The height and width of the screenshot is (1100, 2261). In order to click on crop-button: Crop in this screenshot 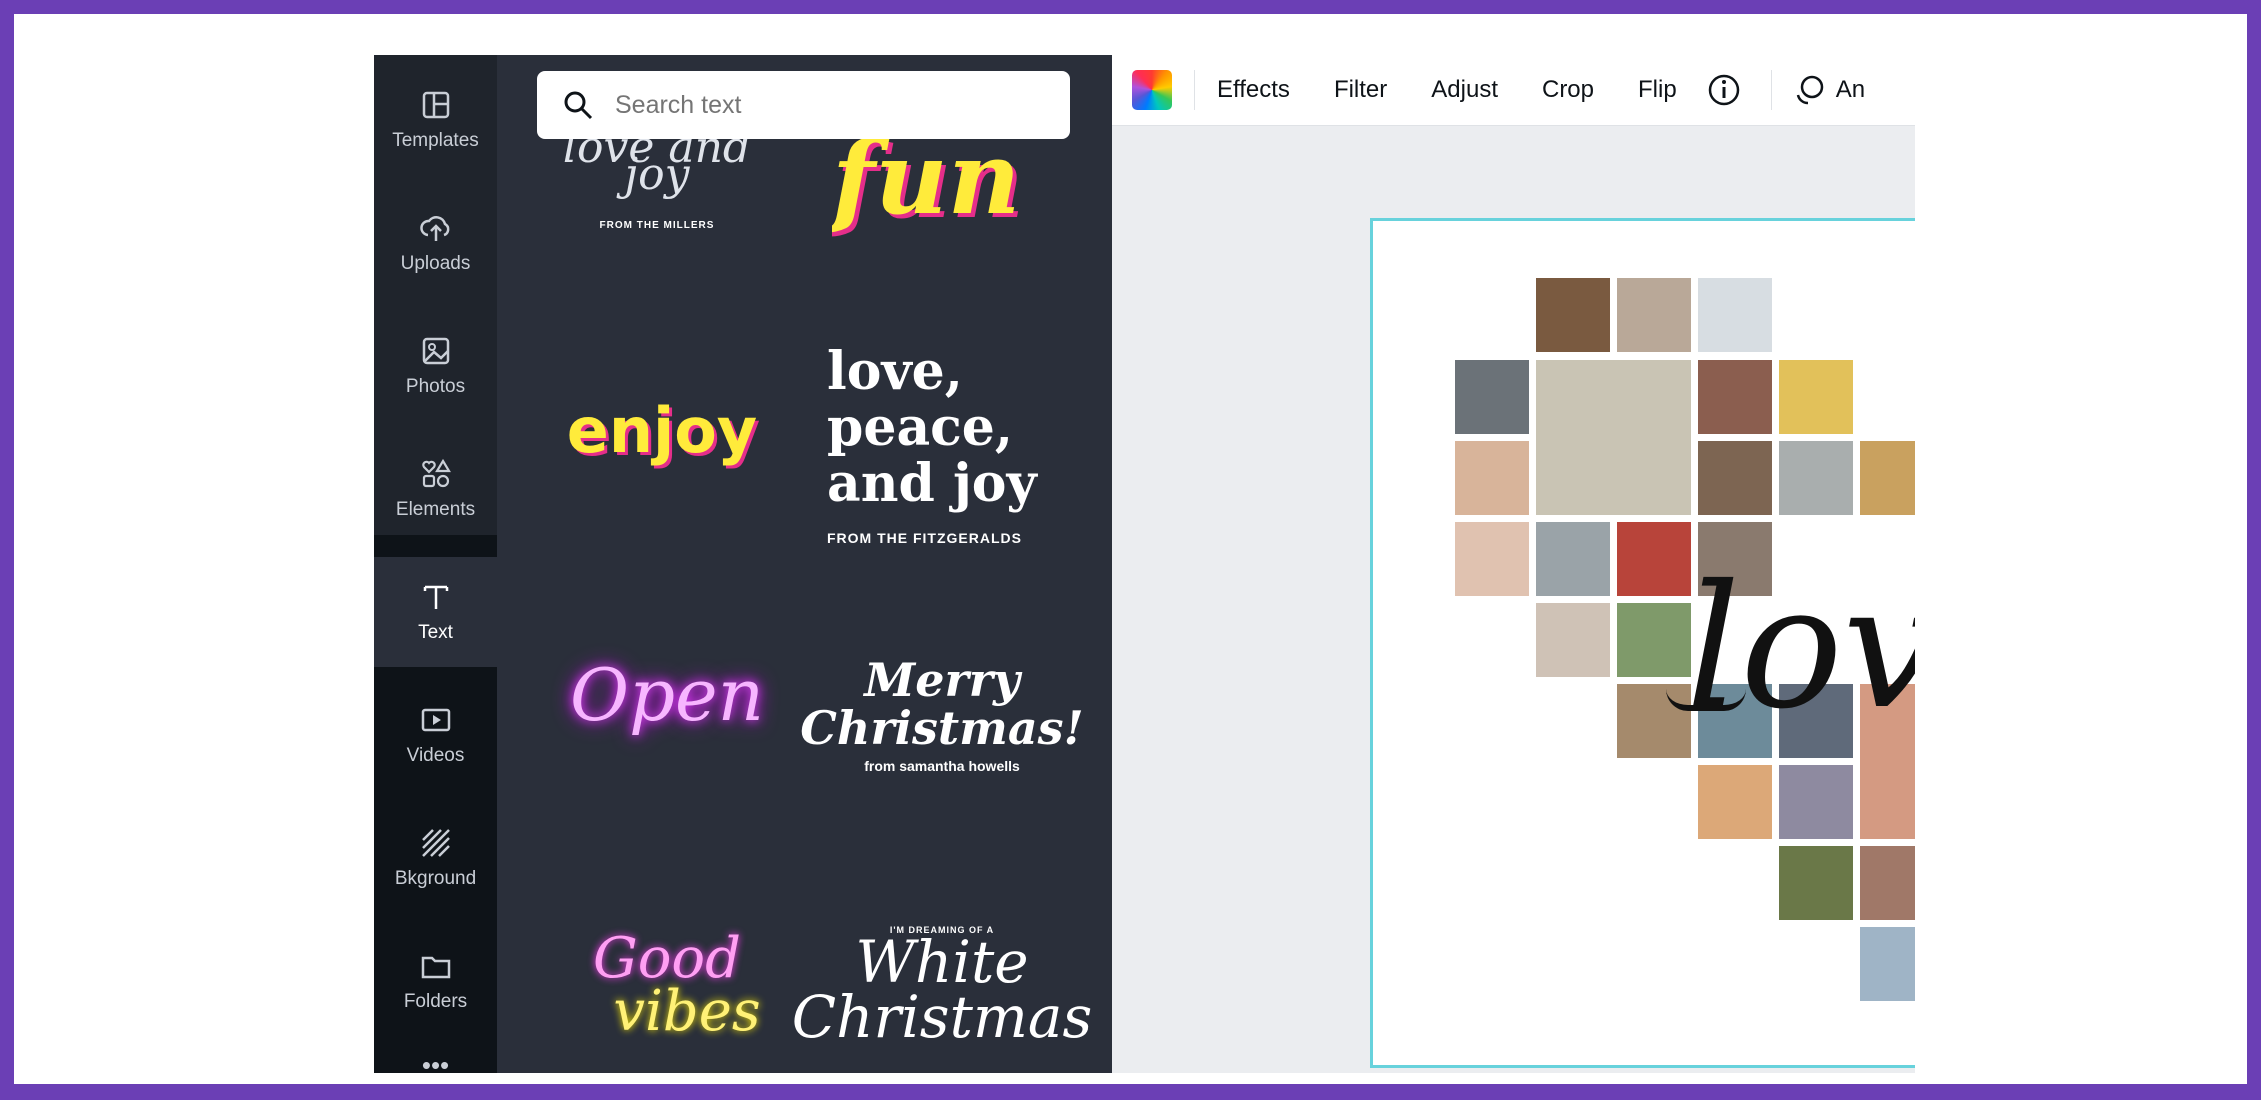, I will do `click(1568, 90)`.